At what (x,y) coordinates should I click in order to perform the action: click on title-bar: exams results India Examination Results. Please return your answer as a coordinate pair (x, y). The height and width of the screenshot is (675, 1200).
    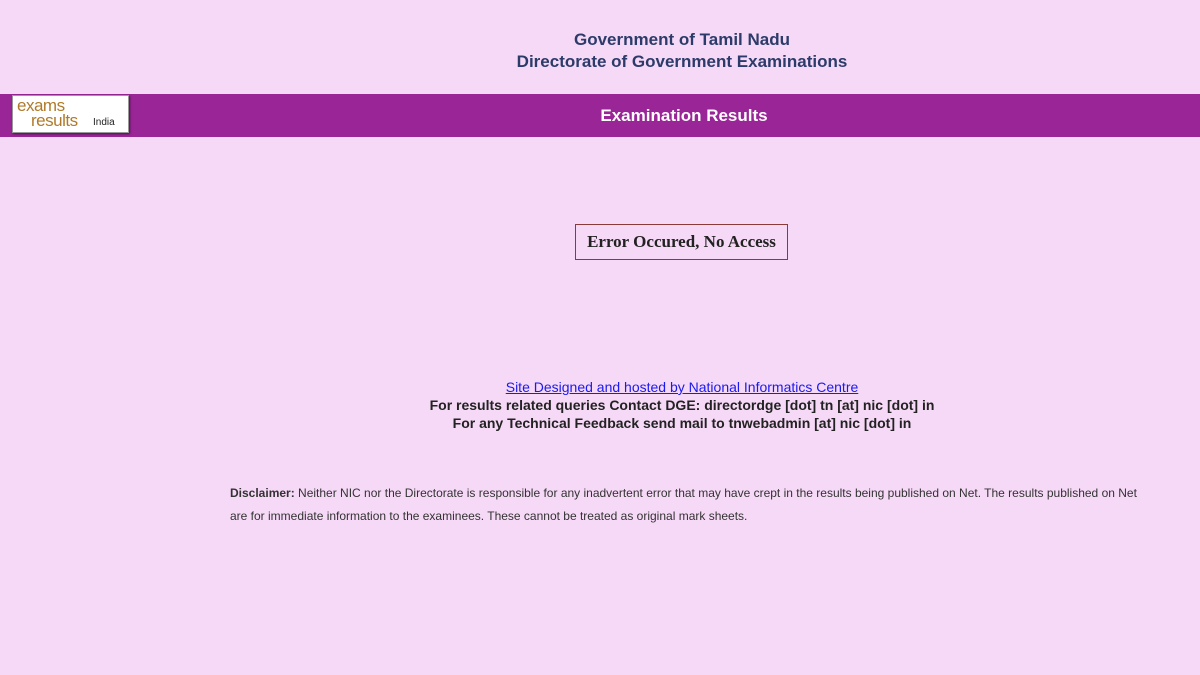
    Looking at the image, I should click on (600, 115).